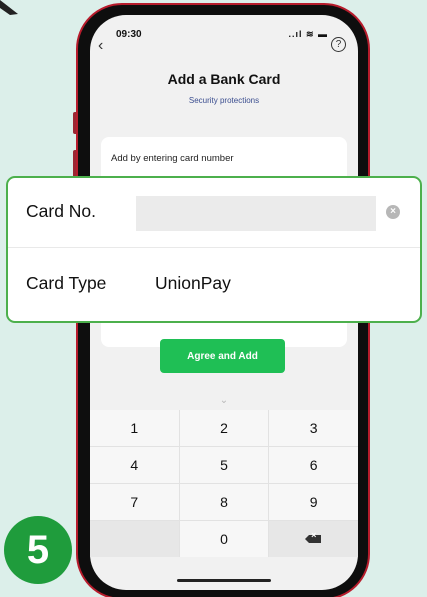  Describe the element at coordinates (38, 550) in the screenshot. I see `step-number-badge: 5` at that location.